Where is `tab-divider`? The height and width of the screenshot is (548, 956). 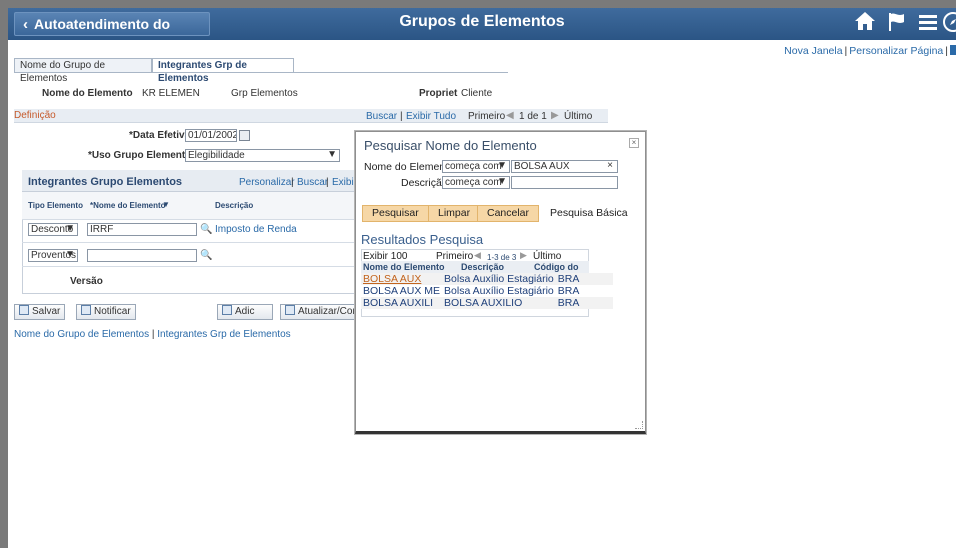
tab-divider is located at coordinates (261, 72).